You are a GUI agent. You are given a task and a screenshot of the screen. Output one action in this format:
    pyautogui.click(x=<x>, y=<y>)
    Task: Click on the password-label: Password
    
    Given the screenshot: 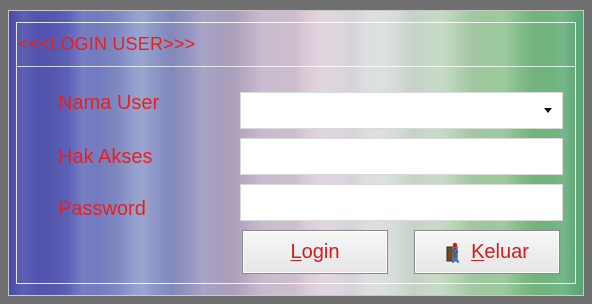 What is the action you would take?
    pyautogui.click(x=102, y=209)
    